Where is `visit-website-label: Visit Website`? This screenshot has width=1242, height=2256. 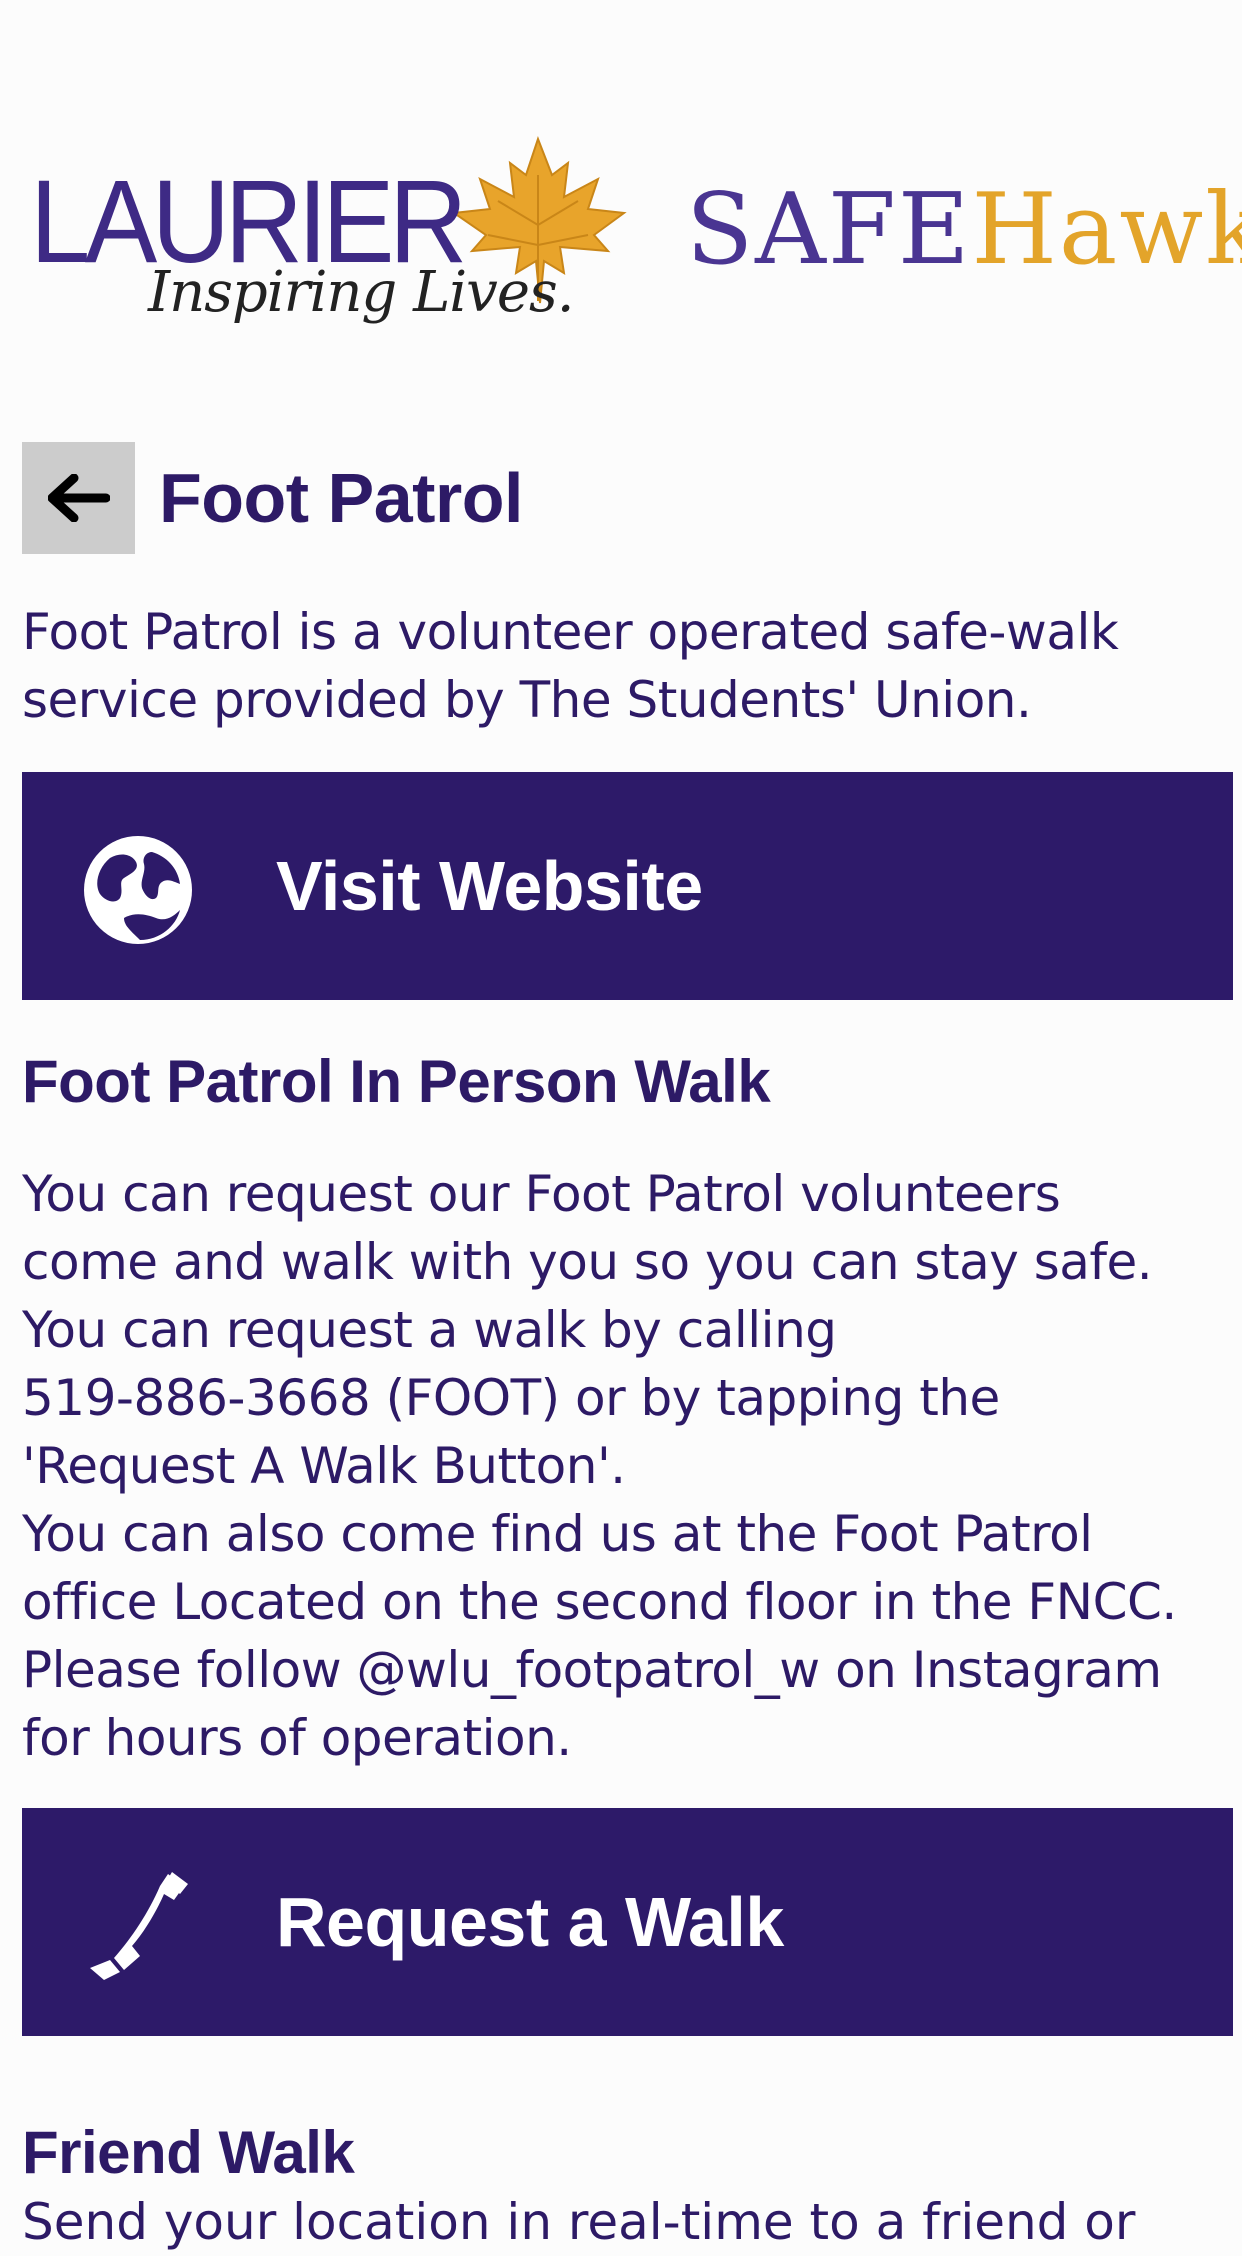 visit-website-label: Visit Website is located at coordinates (489, 886).